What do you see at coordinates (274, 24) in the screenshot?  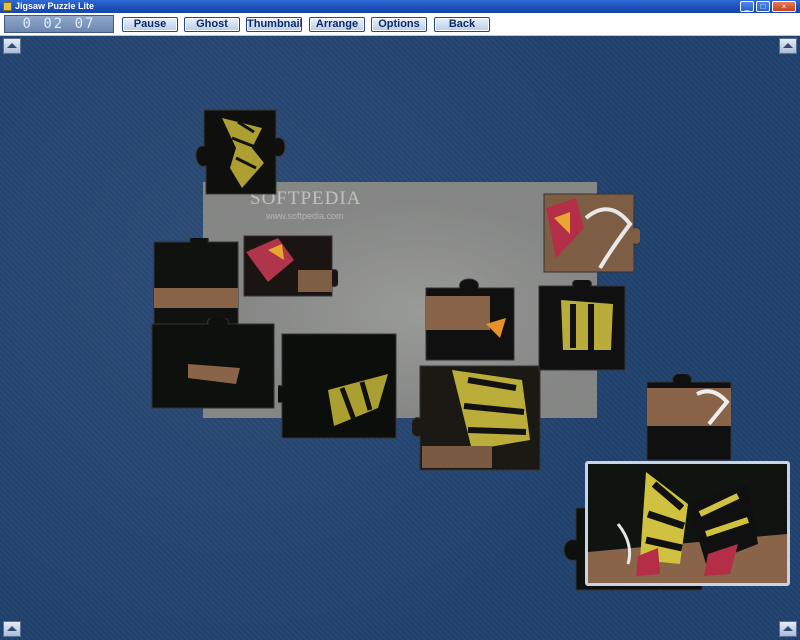 I see `thumbnail-button: Thumbnail` at bounding box center [274, 24].